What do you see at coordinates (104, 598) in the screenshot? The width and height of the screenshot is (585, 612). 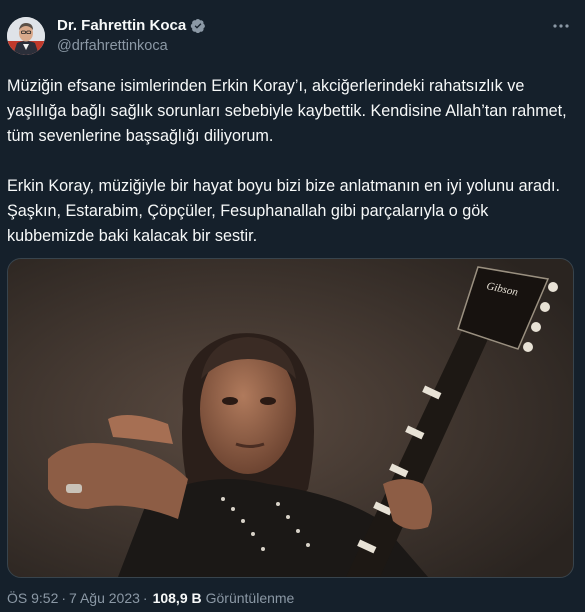 I see `tweet-date: 7 Ağu 2023` at bounding box center [104, 598].